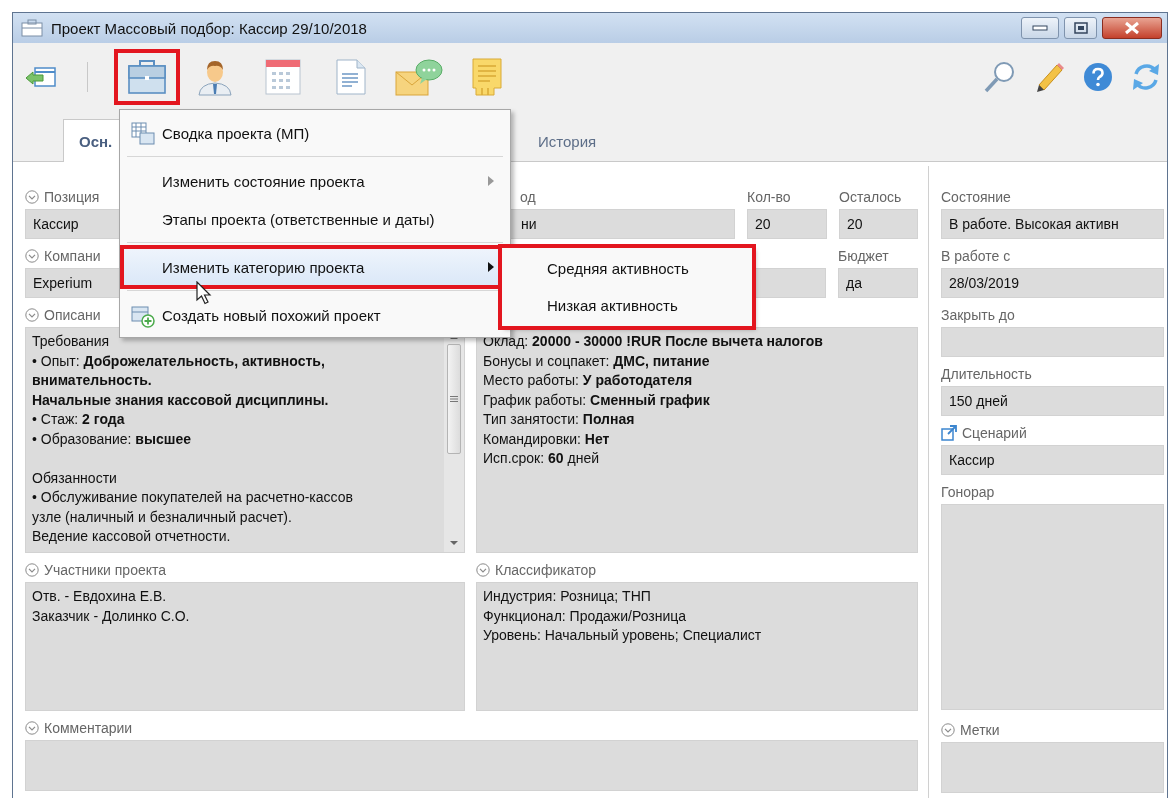 Image resolution: width=1175 pixels, height=800 pixels. Describe the element at coordinates (193, 497) in the screenshot. I see `text-line: • Обслуживание покупателей на расчетно-кассов` at that location.